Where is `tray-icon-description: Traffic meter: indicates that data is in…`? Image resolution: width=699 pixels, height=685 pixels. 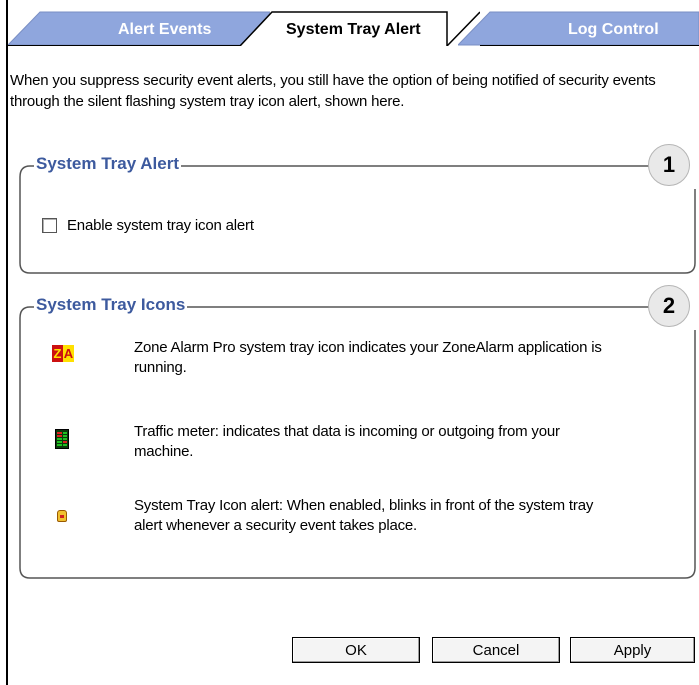
tray-icon-description: Traffic meter: indicates that data is in… is located at coordinates (347, 441).